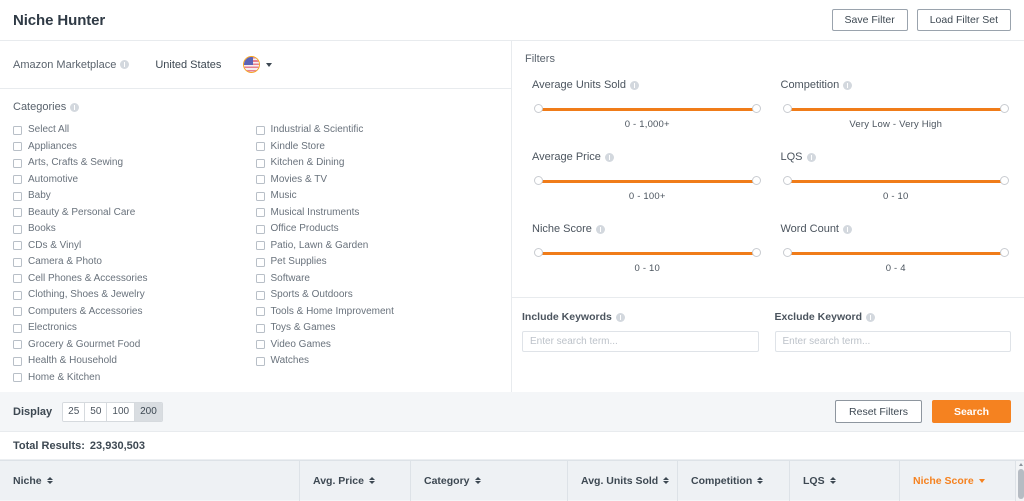 This screenshot has height=501, width=1024. Describe the element at coordinates (134, 196) in the screenshot. I see `category-checkbox-item: Baby` at that location.